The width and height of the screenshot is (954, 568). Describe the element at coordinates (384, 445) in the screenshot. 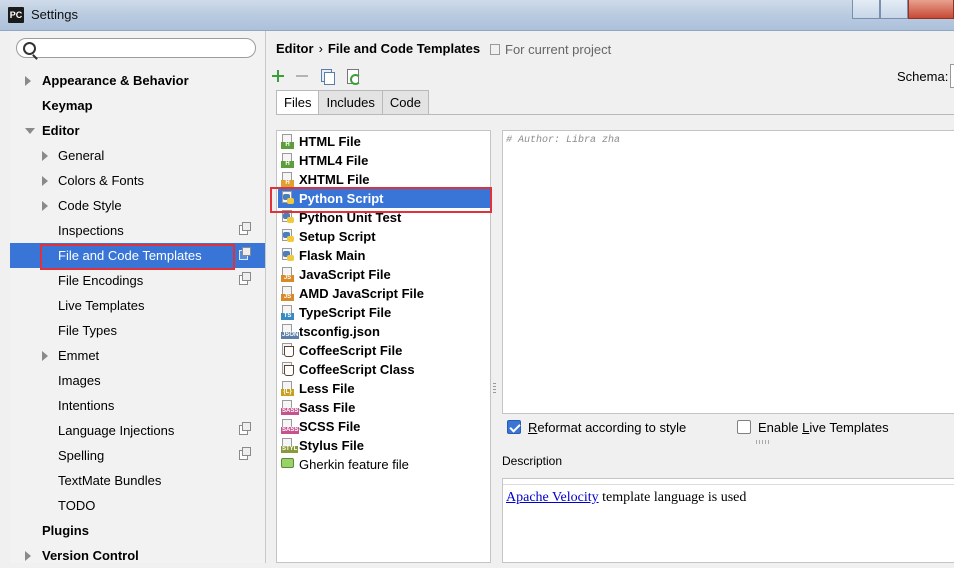

I see `template-item-stylus-file: STYL Stylus File` at that location.